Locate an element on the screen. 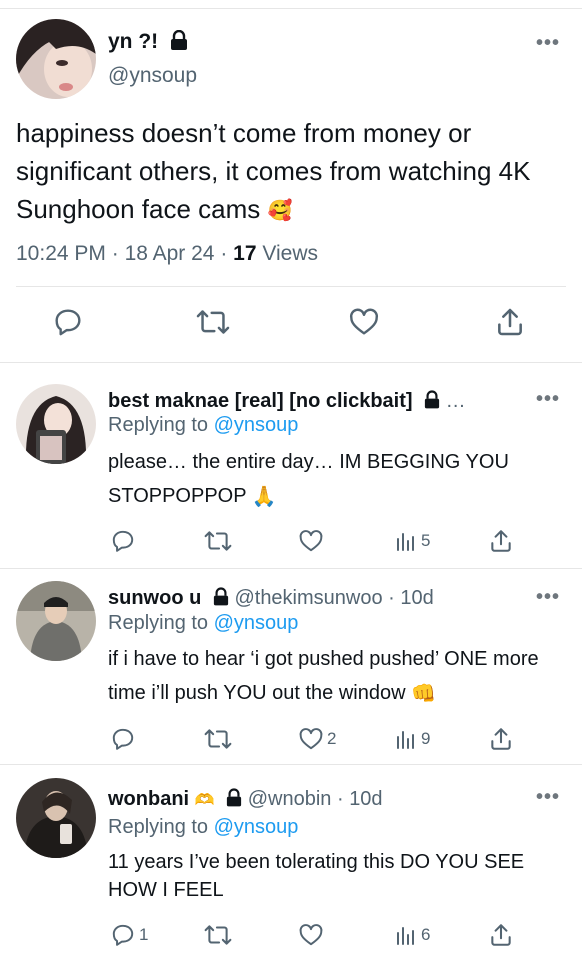 This screenshot has width=582, height=960. like-button: 2 is located at coordinates (317, 739).